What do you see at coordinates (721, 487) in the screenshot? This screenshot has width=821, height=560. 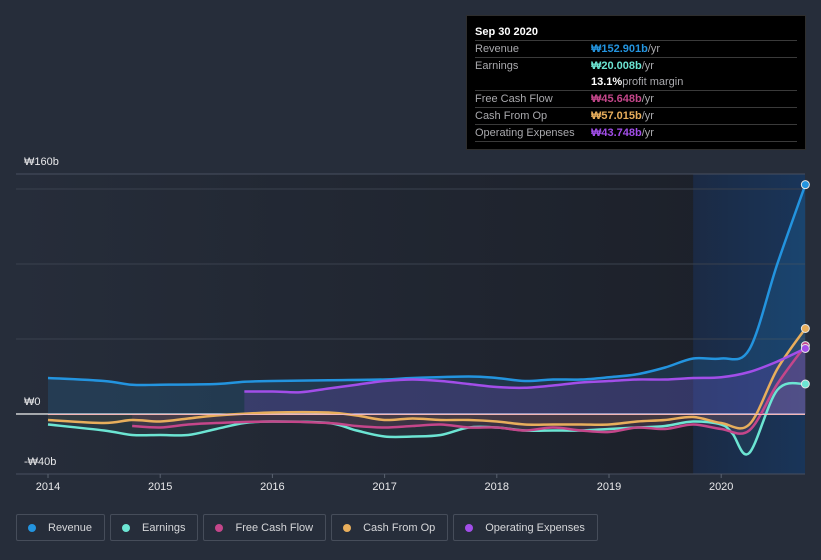 I see `x-tick-label: 2020` at bounding box center [721, 487].